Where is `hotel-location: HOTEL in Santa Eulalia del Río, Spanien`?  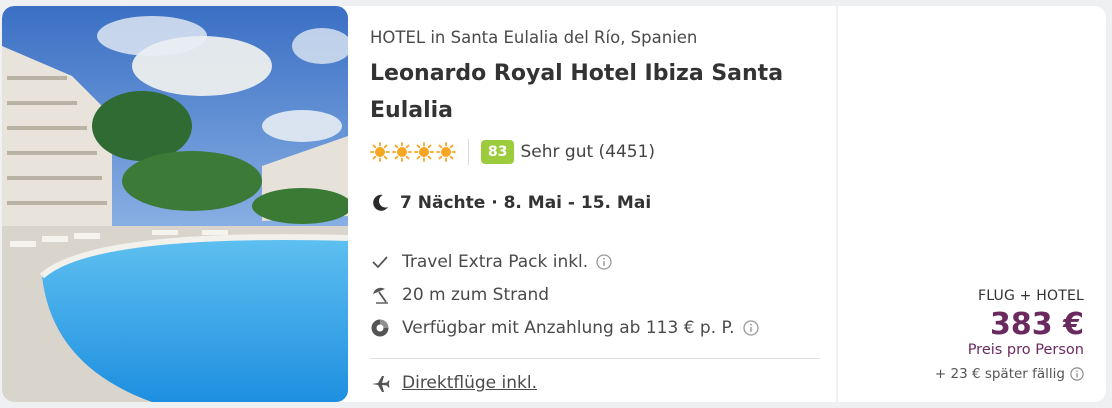
hotel-location: HOTEL in Santa Eulalia del Río, Spanien is located at coordinates (534, 37).